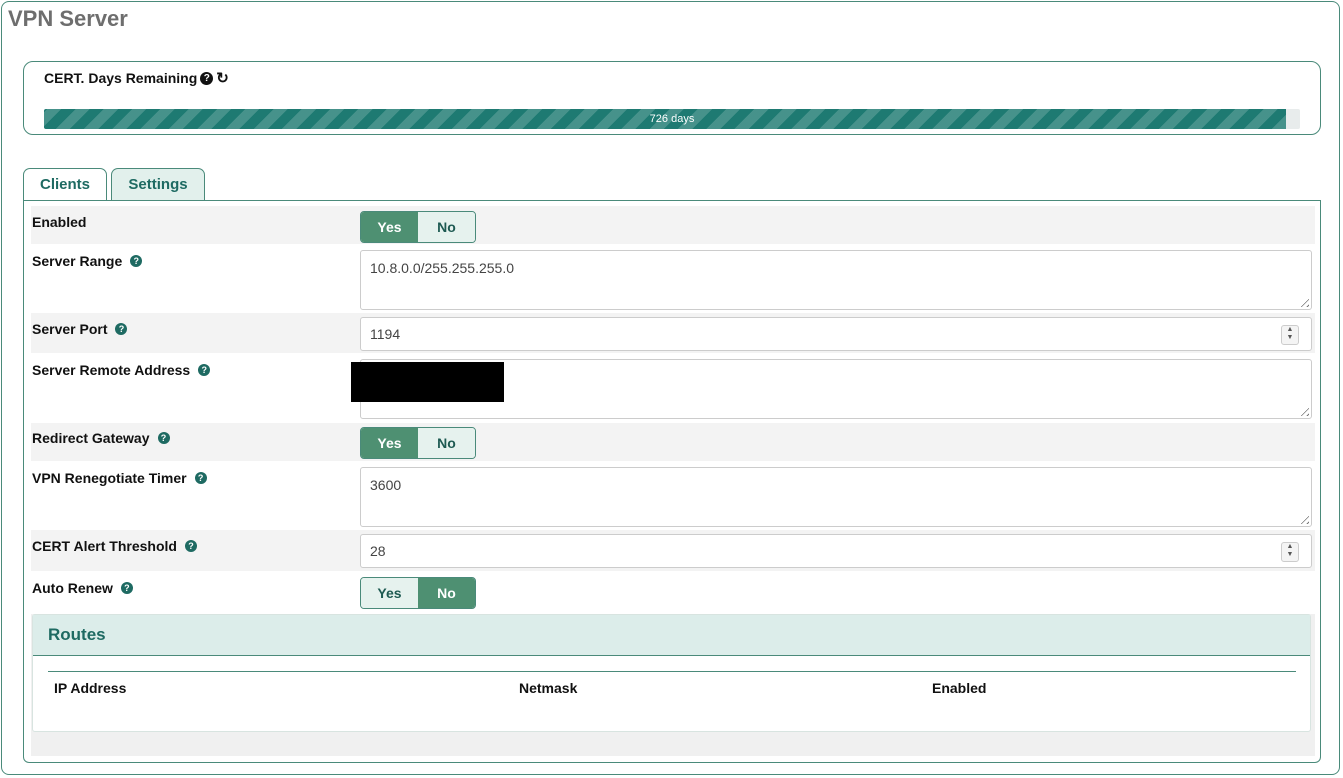 The width and height of the screenshot is (1343, 778). What do you see at coordinates (672, 98) in the screenshot?
I see `cert-days-panel: CERT. Days Remaining ? ↻ 726 days` at bounding box center [672, 98].